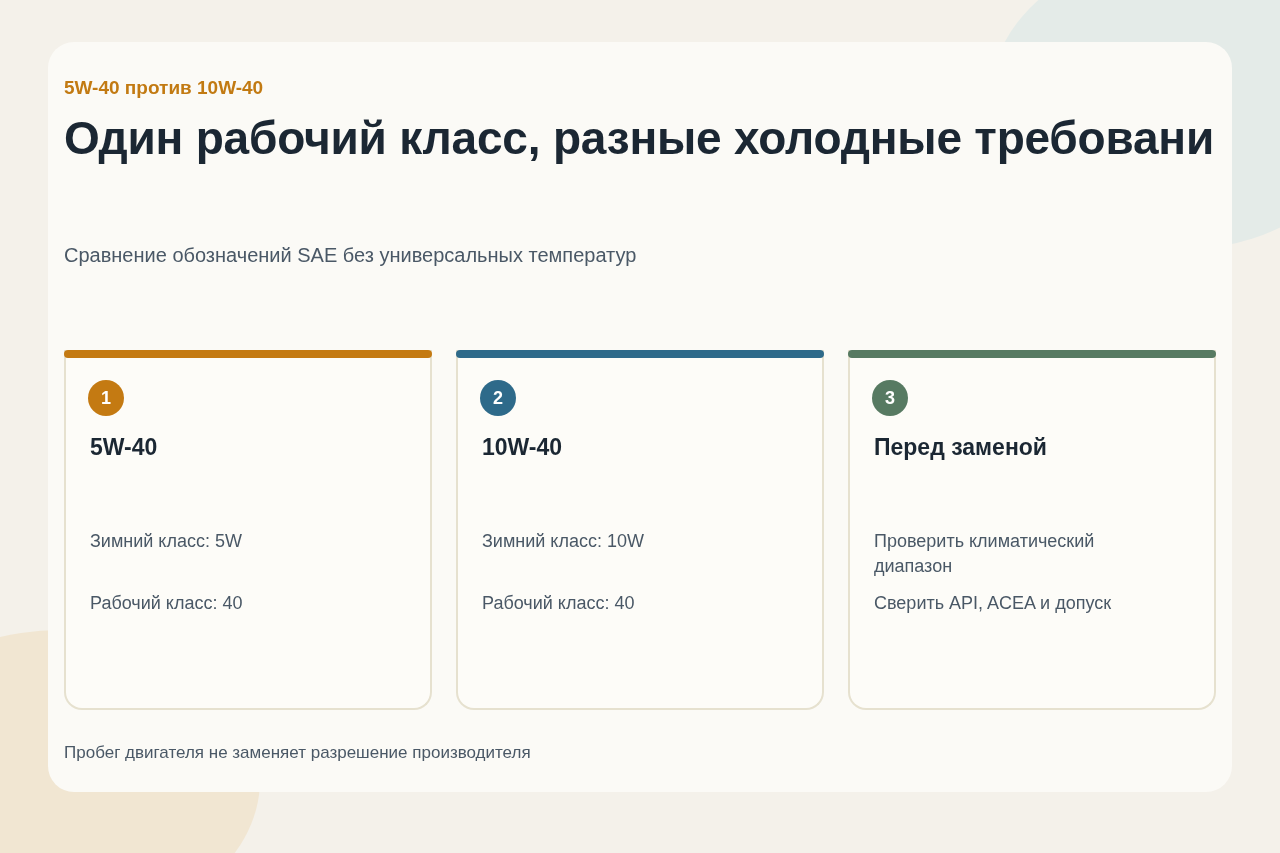 The image size is (1280, 853). Describe the element at coordinates (523, 447) in the screenshot. I see `card-heading: 10W-40` at that location.